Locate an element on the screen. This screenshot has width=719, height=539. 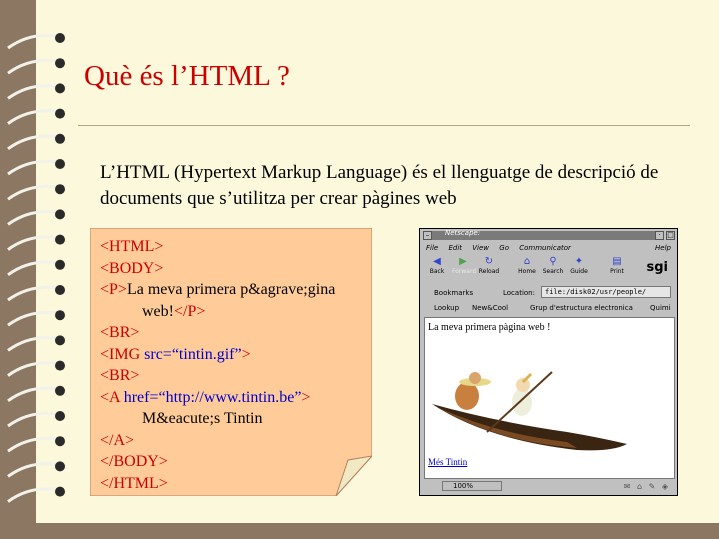
code-p-text2: web! is located at coordinates (158, 311).